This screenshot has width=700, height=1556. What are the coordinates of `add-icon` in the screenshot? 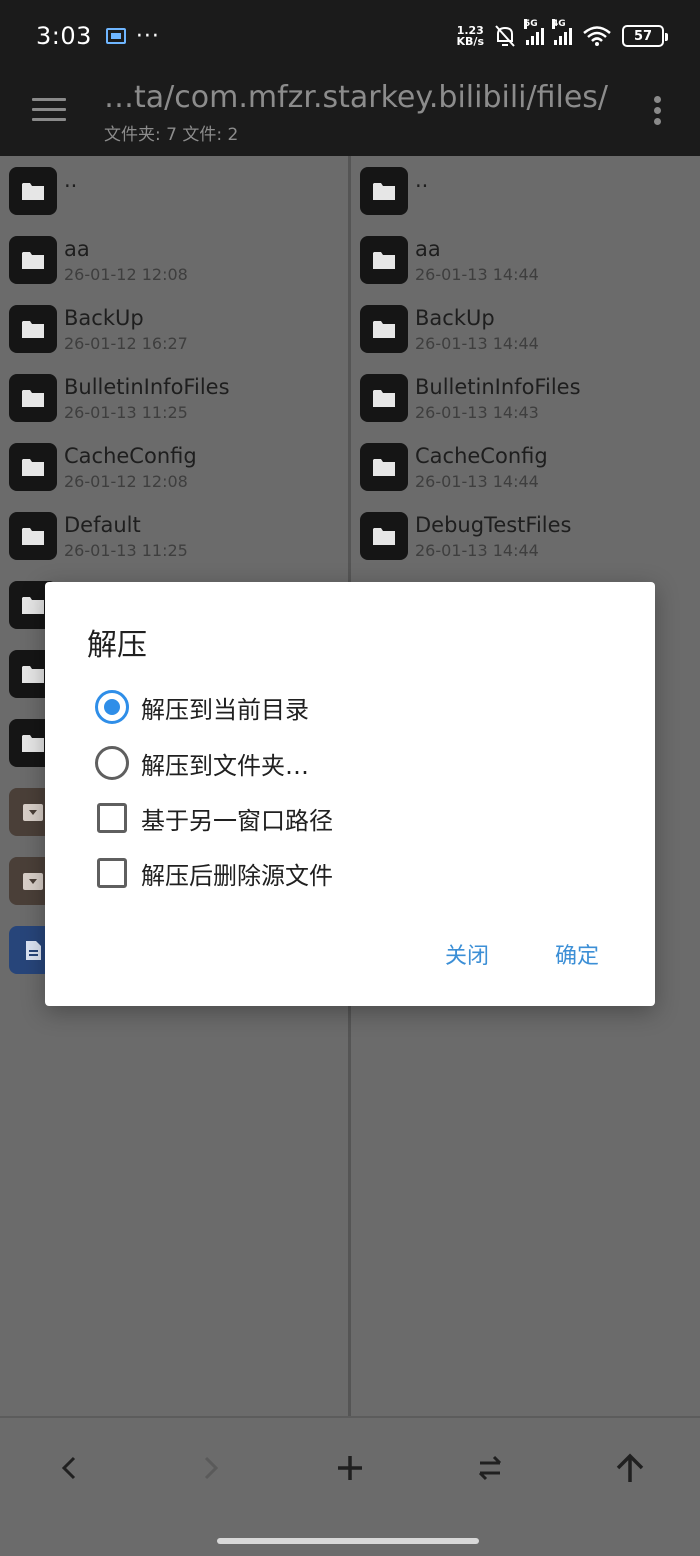 It's located at (350, 1468).